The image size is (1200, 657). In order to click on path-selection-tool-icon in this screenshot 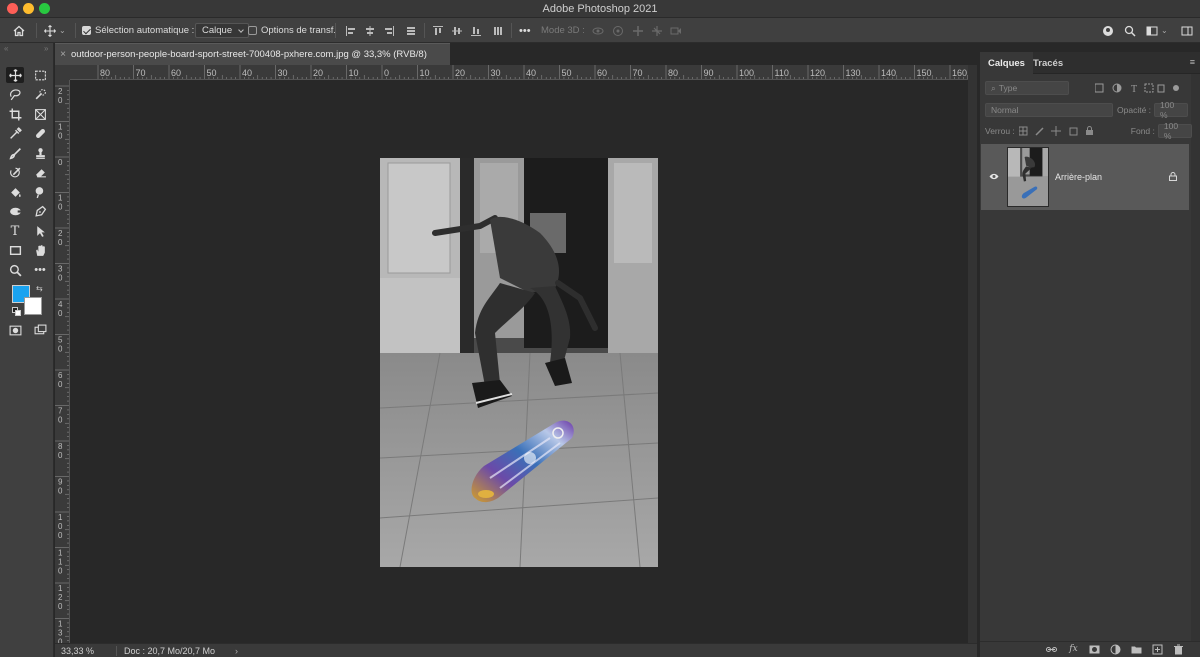, I will do `click(40, 231)`.